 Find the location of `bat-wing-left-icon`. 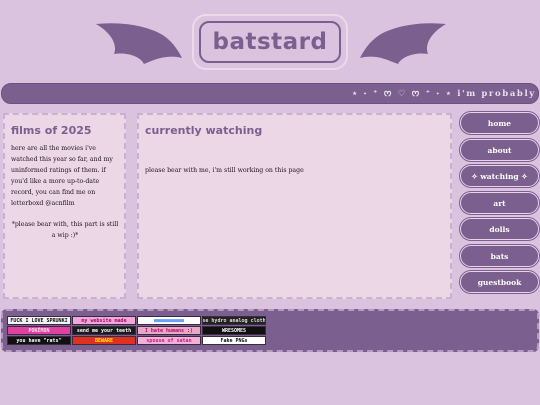

bat-wing-left-icon is located at coordinates (139, 43).